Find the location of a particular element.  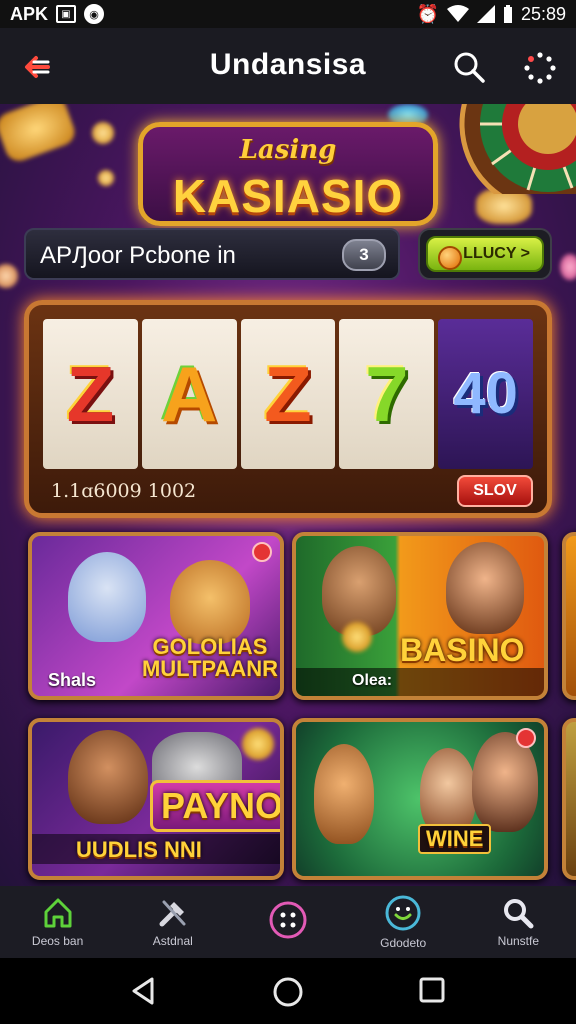

app-title: Undansisa is located at coordinates (288, 64).